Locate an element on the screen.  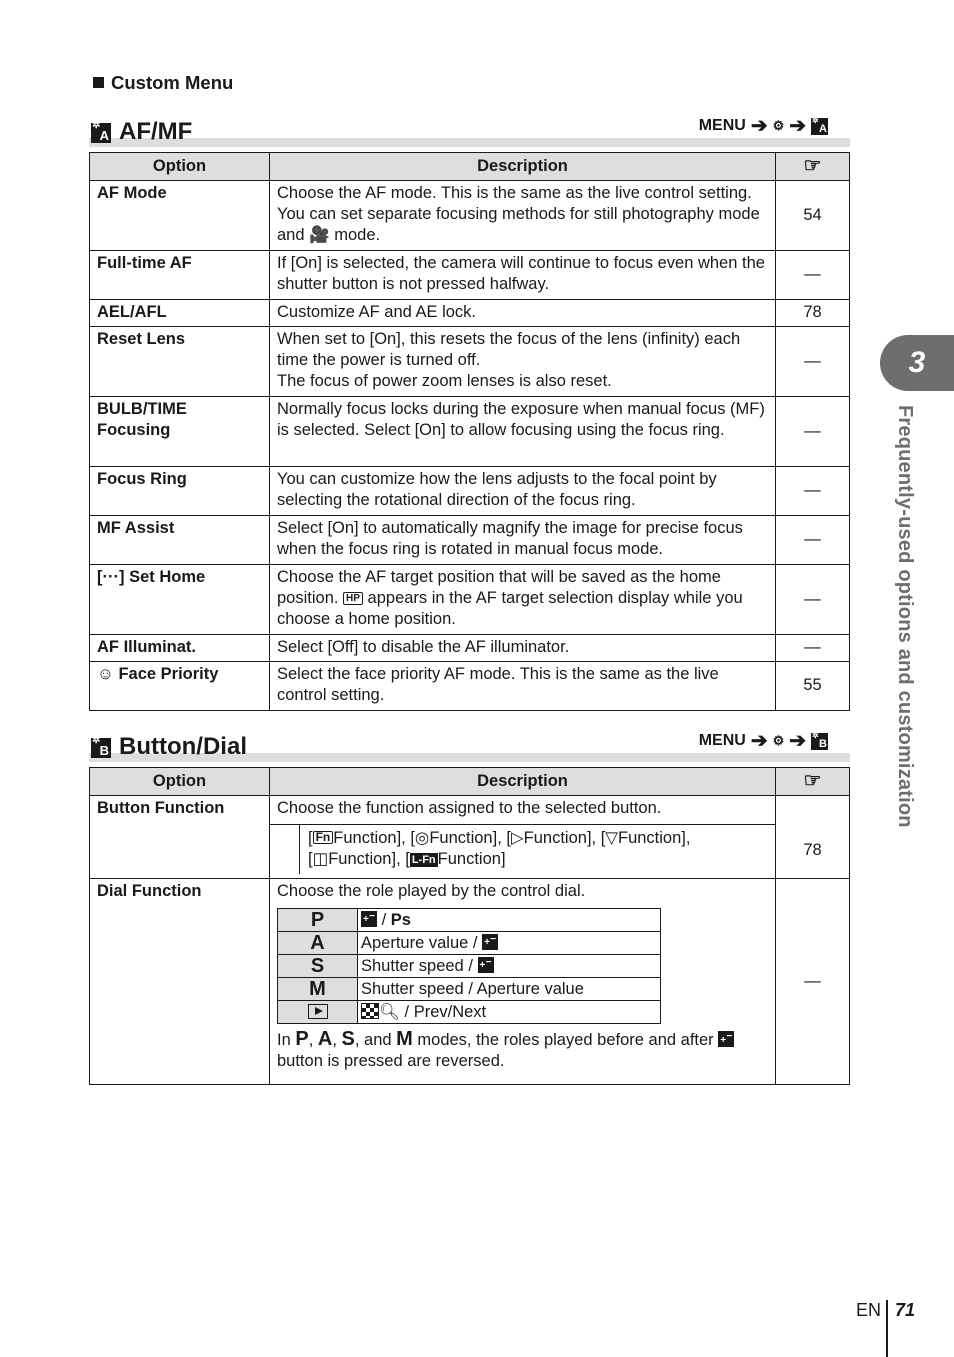
buttondial-section-header: ✲ B Button/Dial MENU ➔ ⚙ ➔ ✲ B is located at coordinates (469, 746).